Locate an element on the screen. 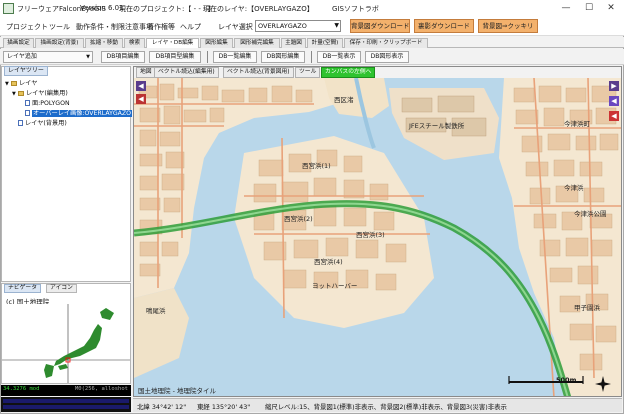  db-field-edit-button: DB項目編集 is located at coordinates (123, 57).